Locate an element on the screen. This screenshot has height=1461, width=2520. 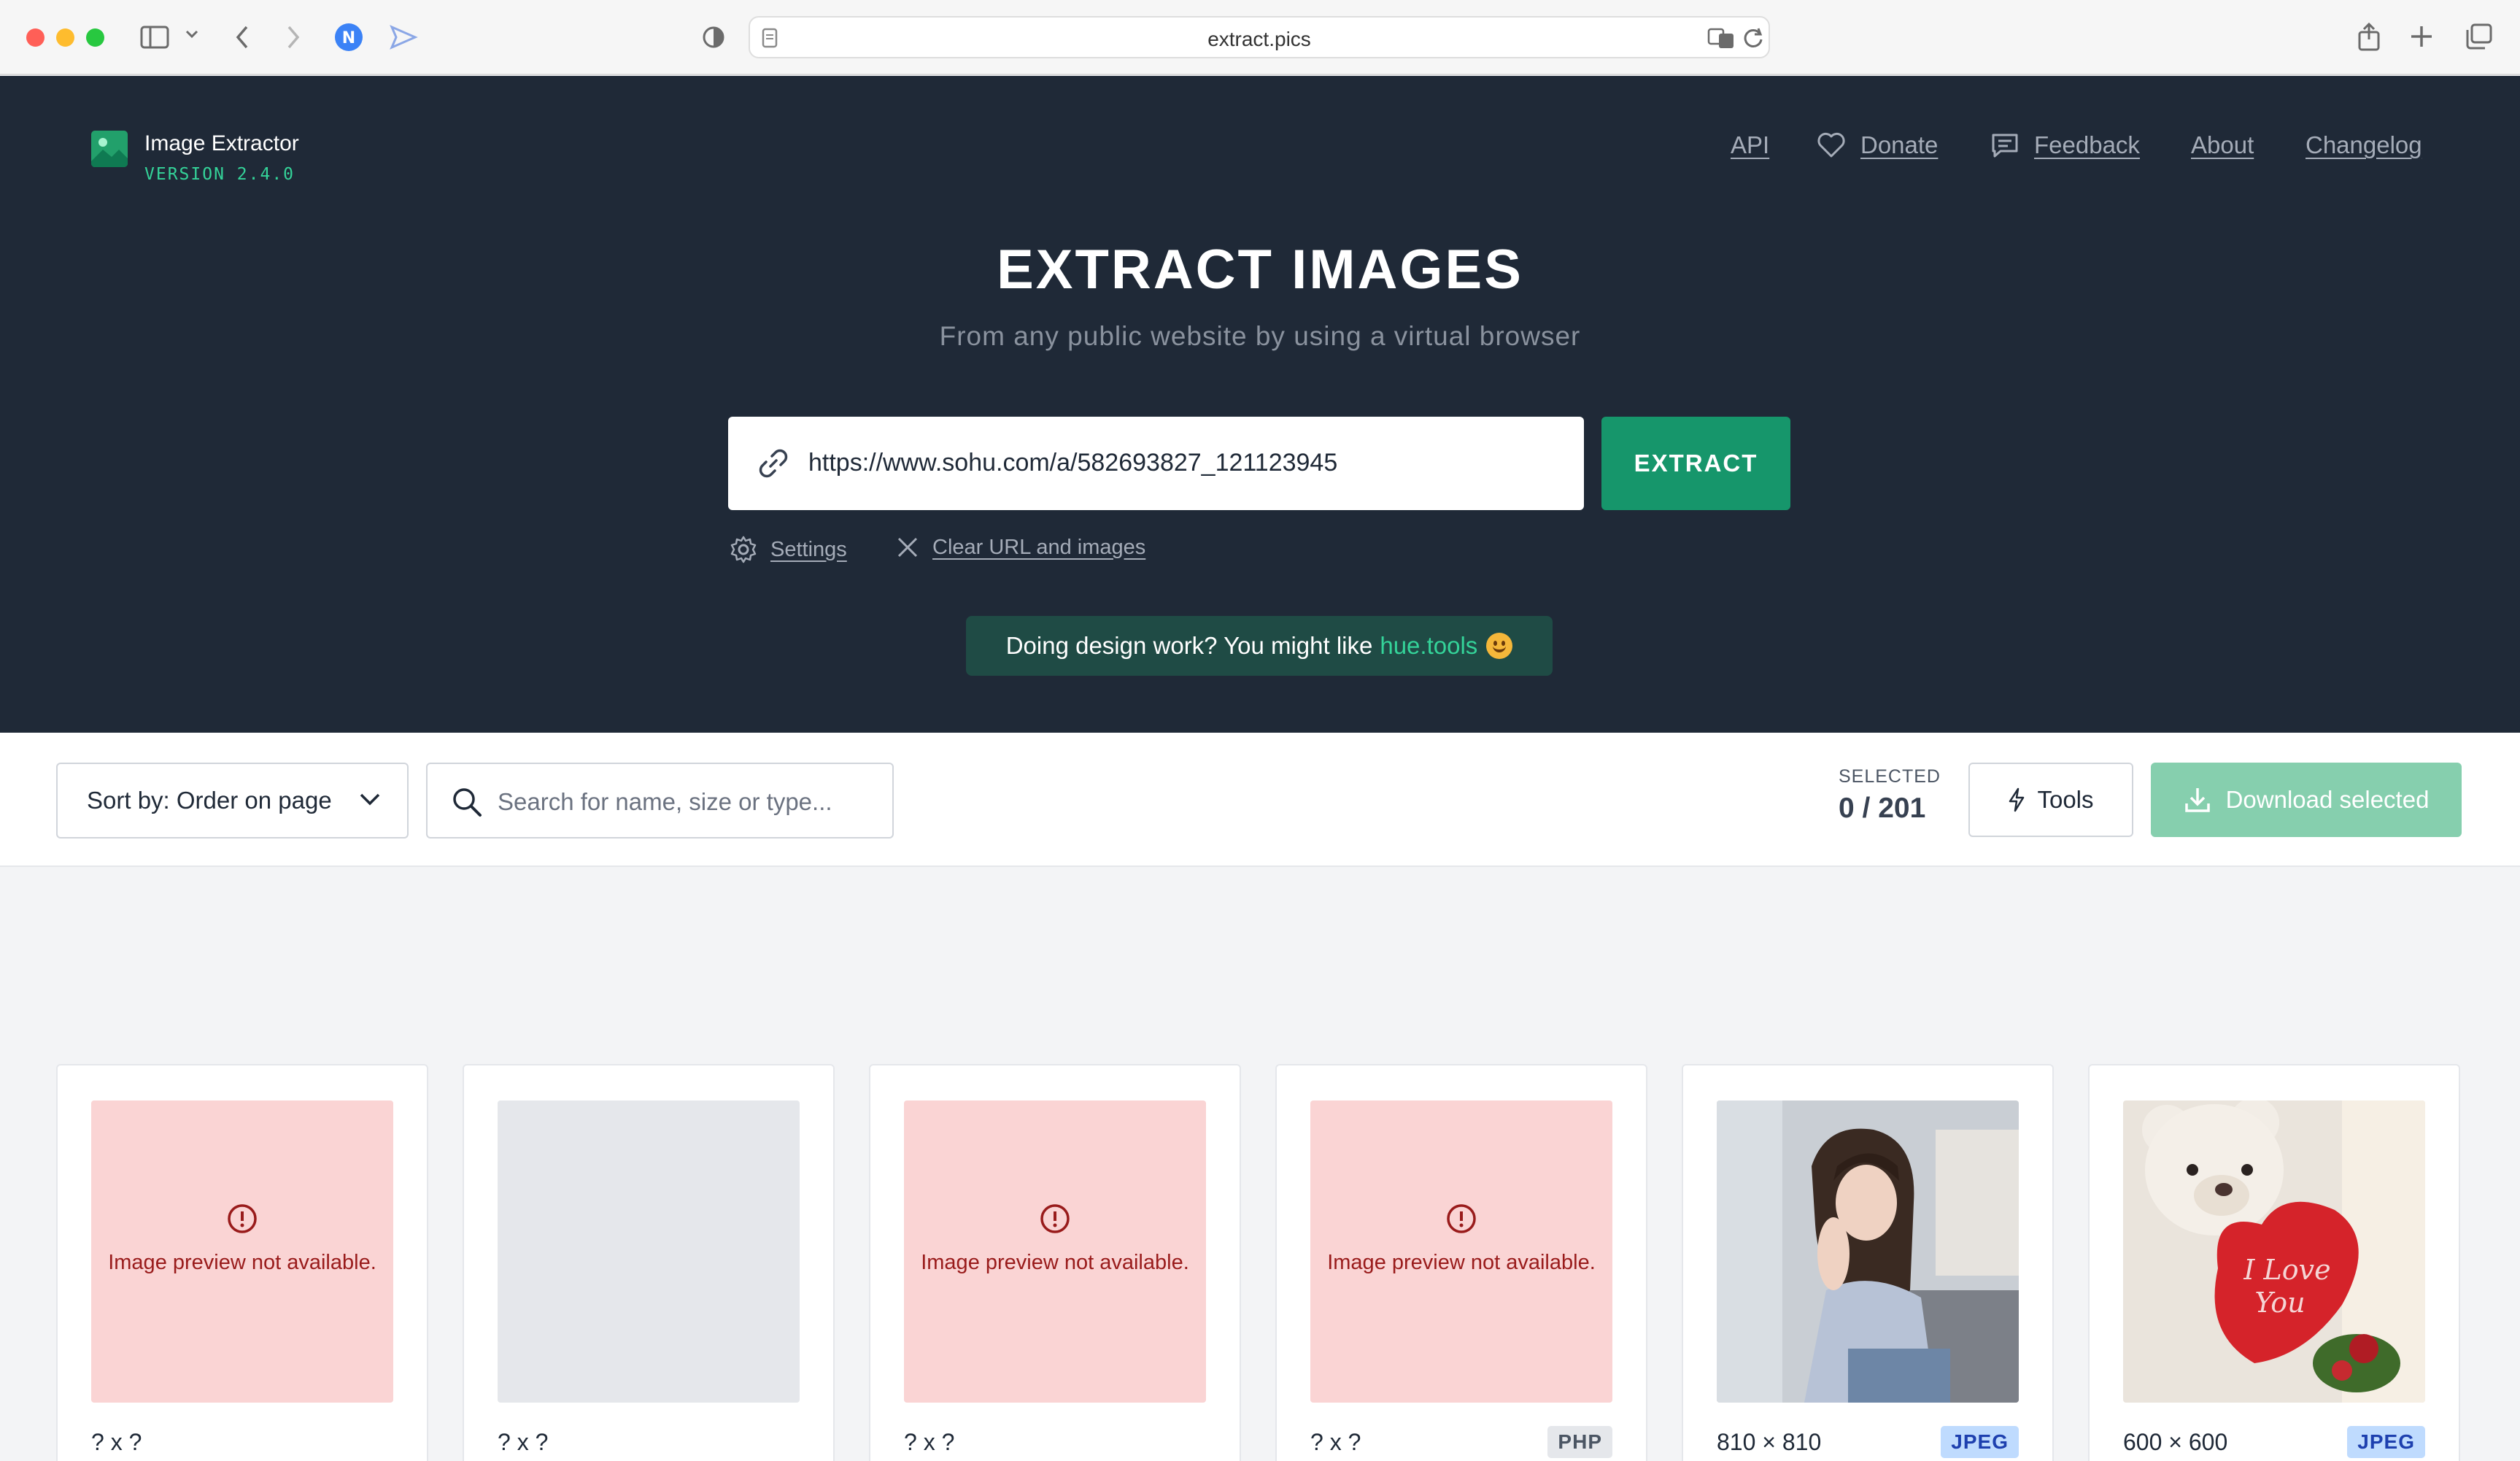
new-tab-icon is located at coordinates (2422, 36).